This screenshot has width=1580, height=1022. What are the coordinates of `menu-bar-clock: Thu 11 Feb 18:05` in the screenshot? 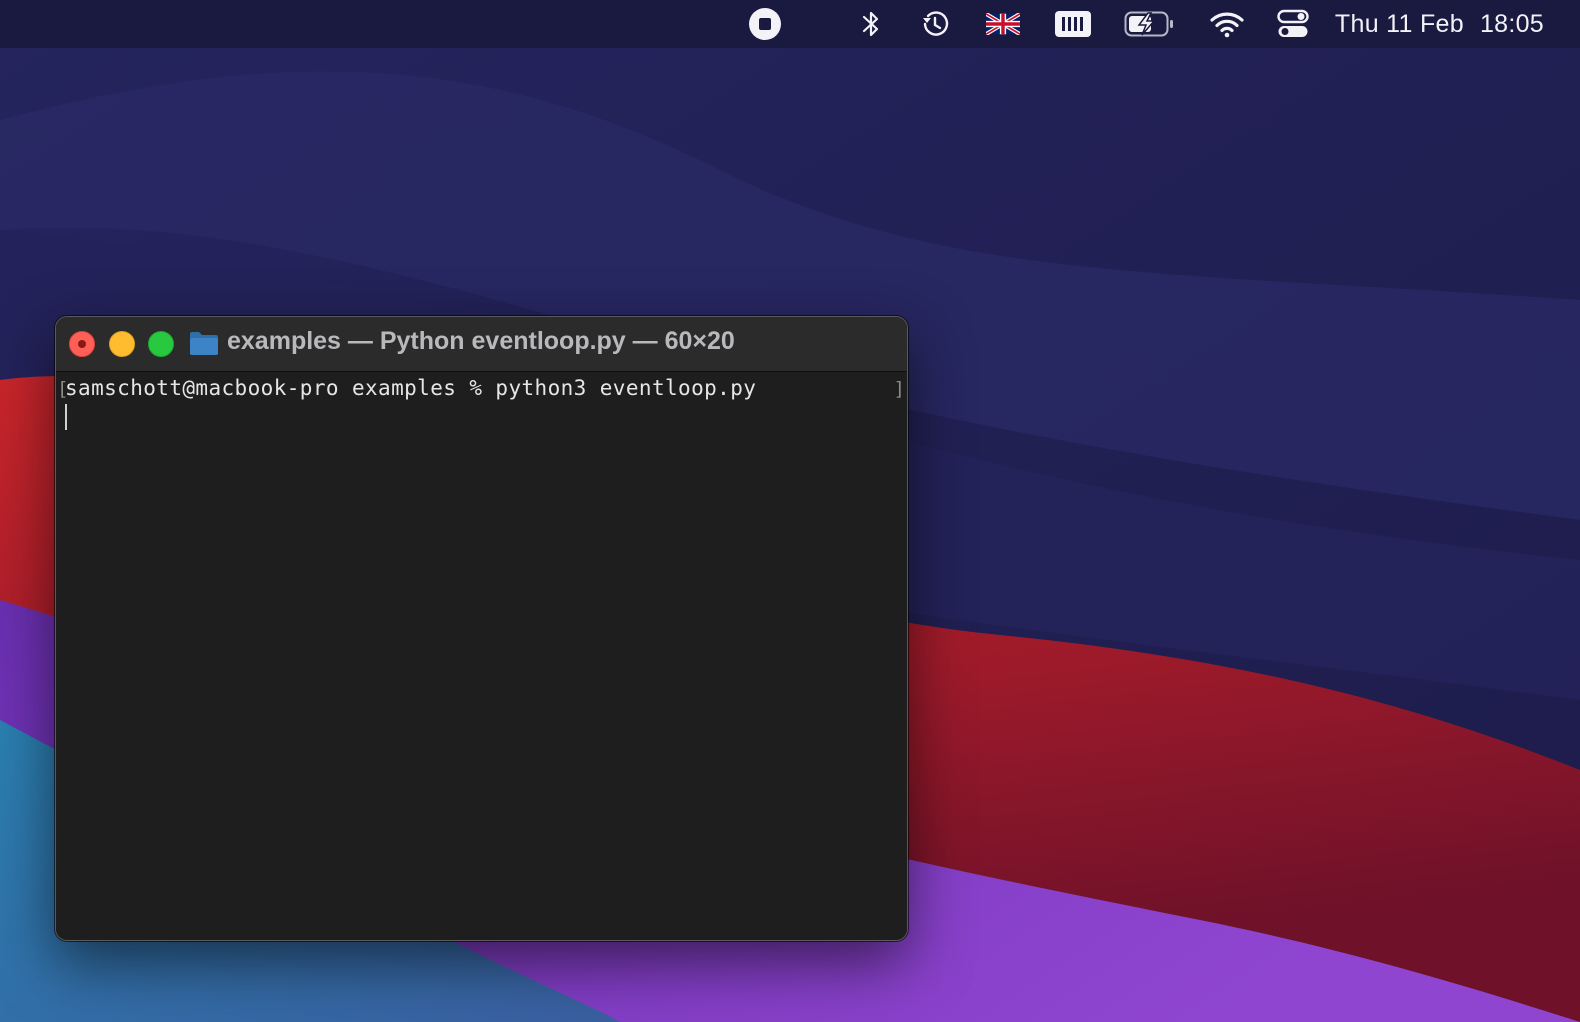 It's located at (1439, 24).